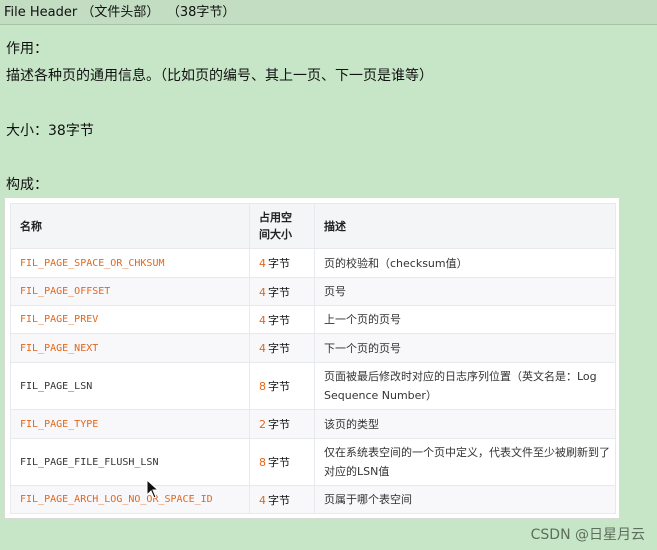 The height and width of the screenshot is (550, 657). I want to click on size-line: 大小：38字节, so click(50, 130).